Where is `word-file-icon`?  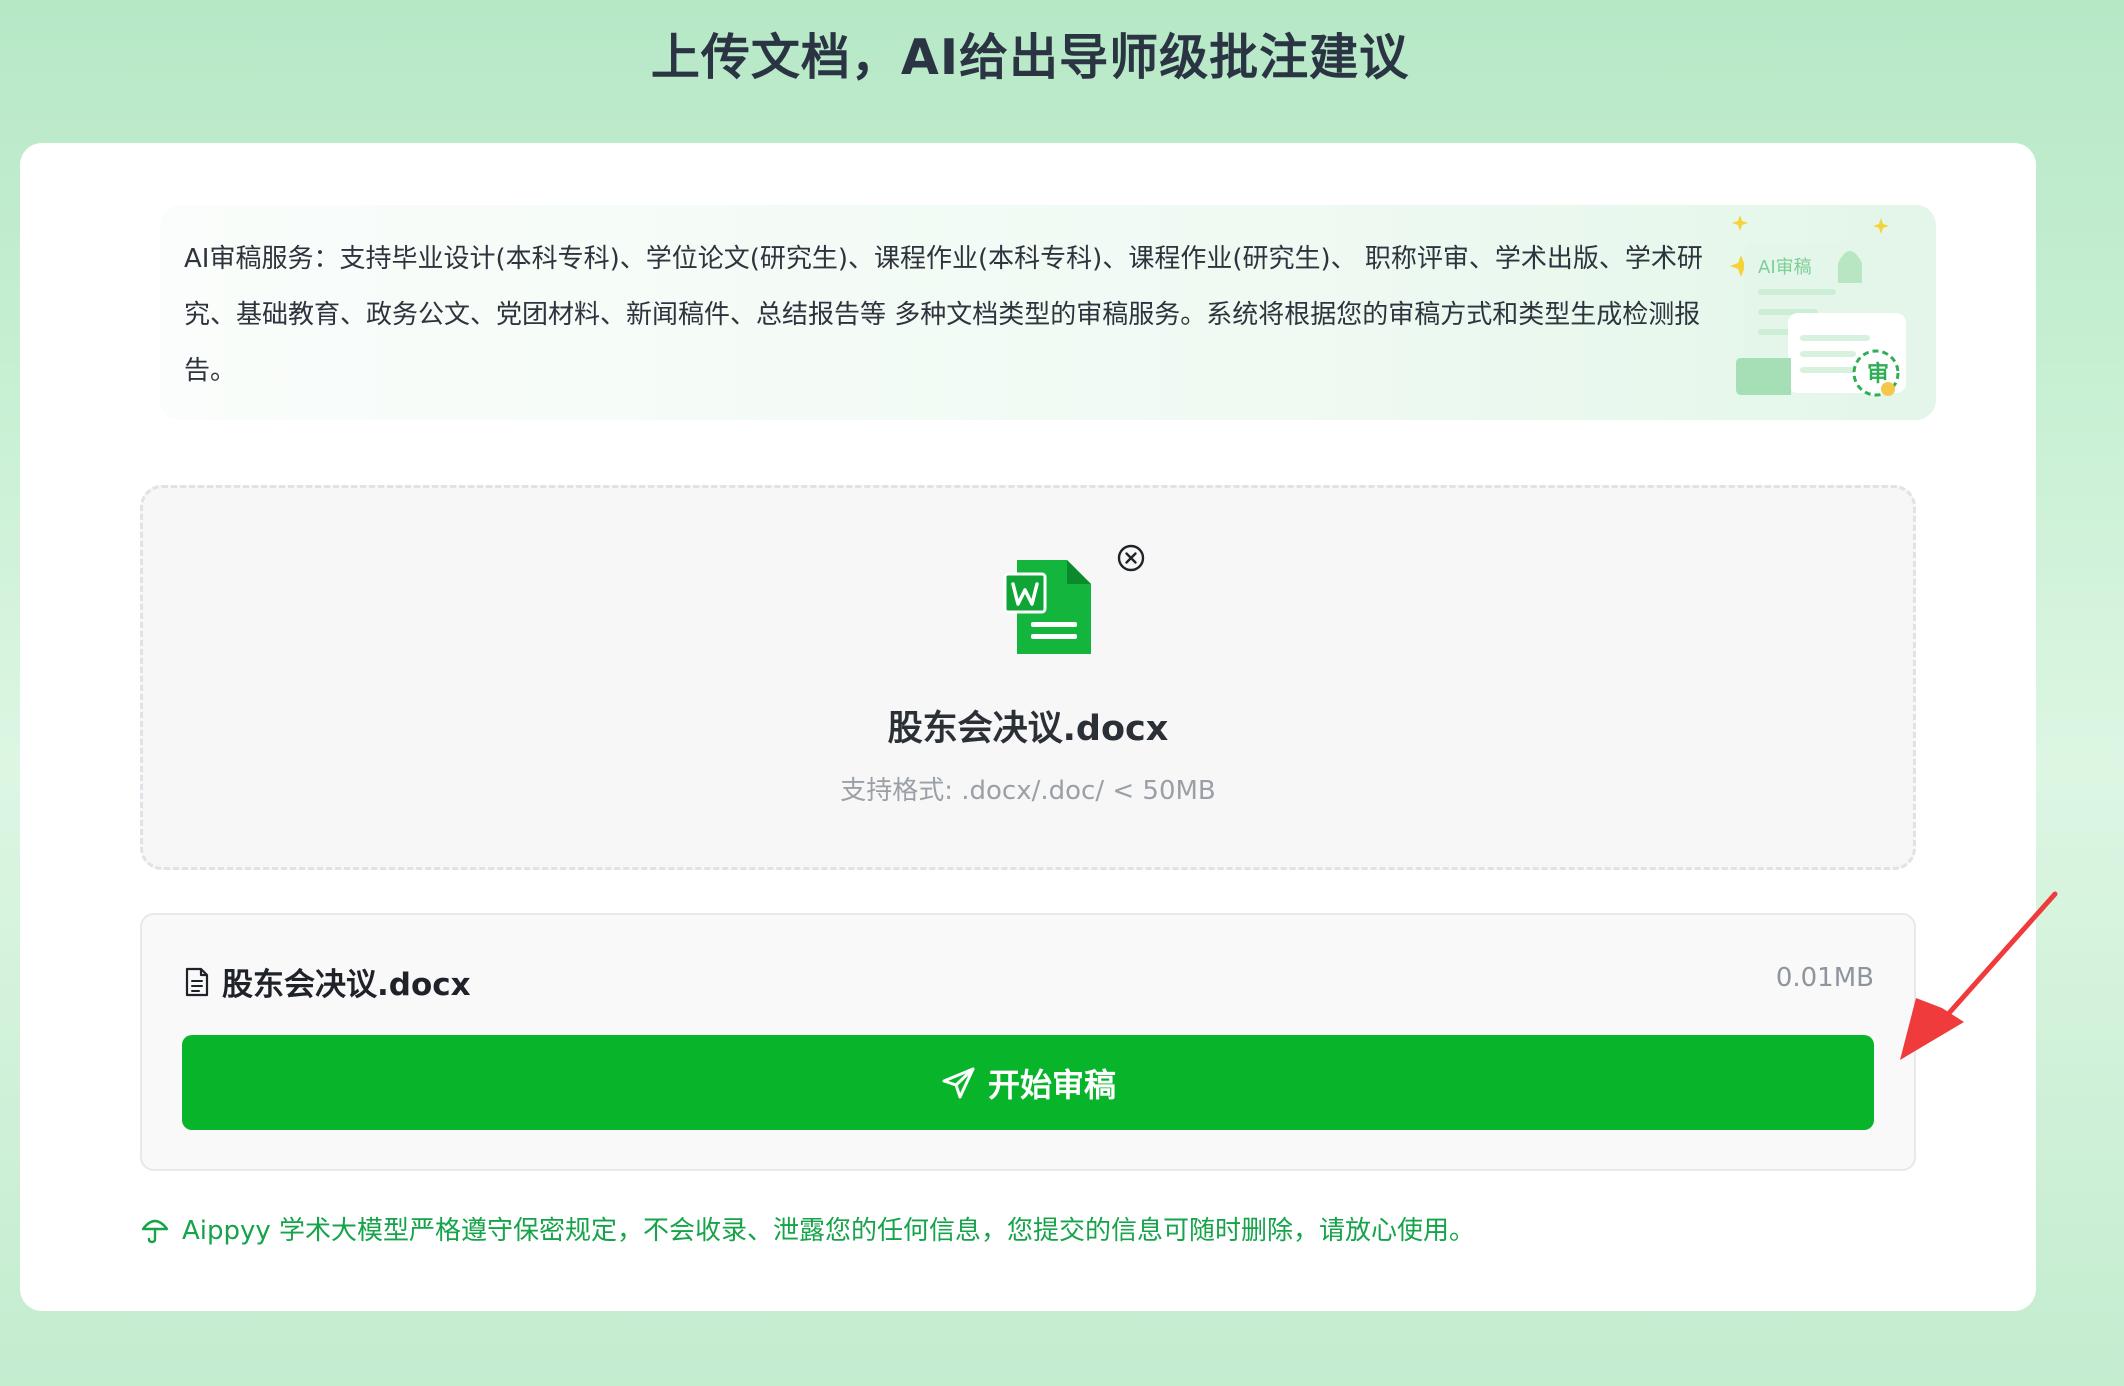 word-file-icon is located at coordinates (1047, 607).